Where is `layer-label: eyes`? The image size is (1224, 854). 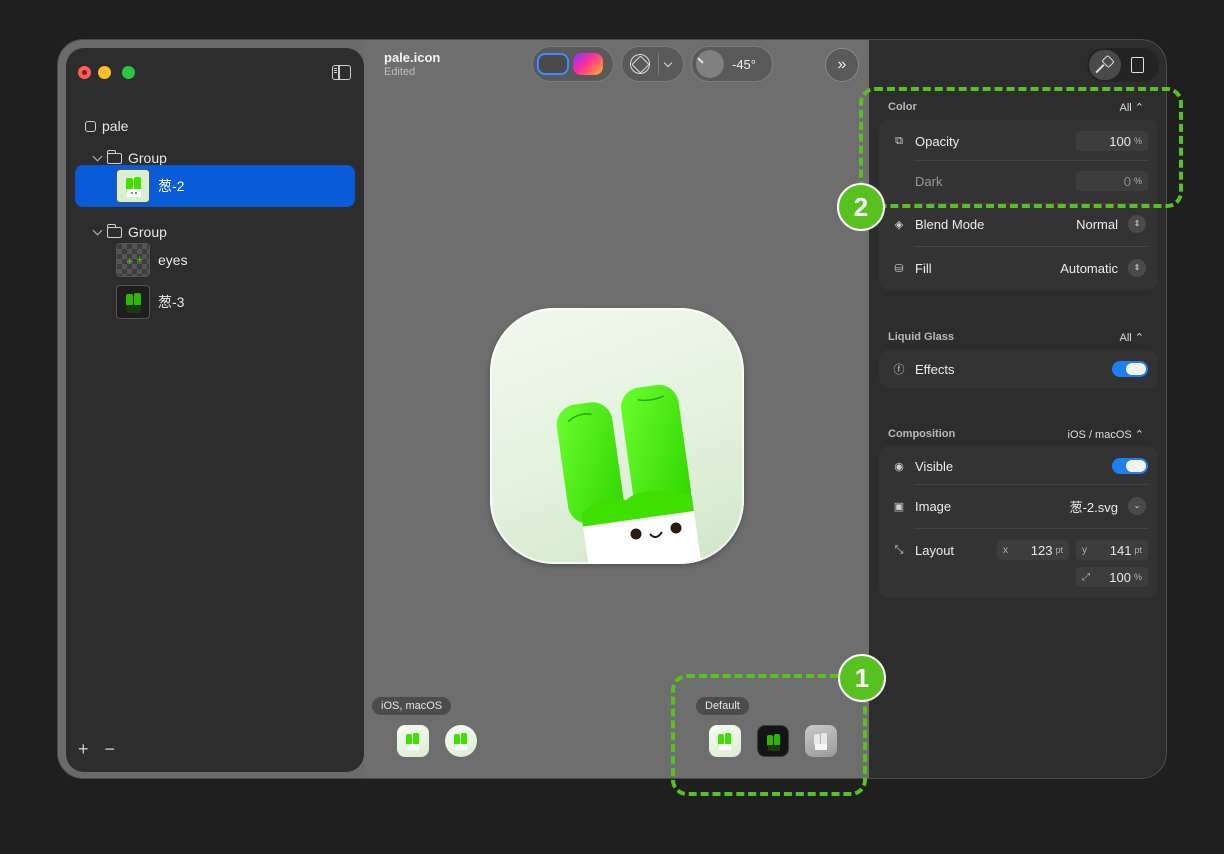 layer-label: eyes is located at coordinates (173, 260).